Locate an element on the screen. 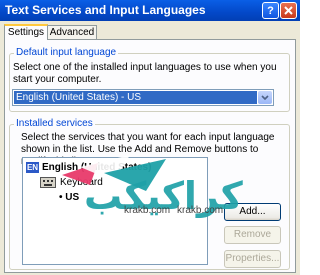  installed-services-group-label: Installed services is located at coordinates (54, 123).